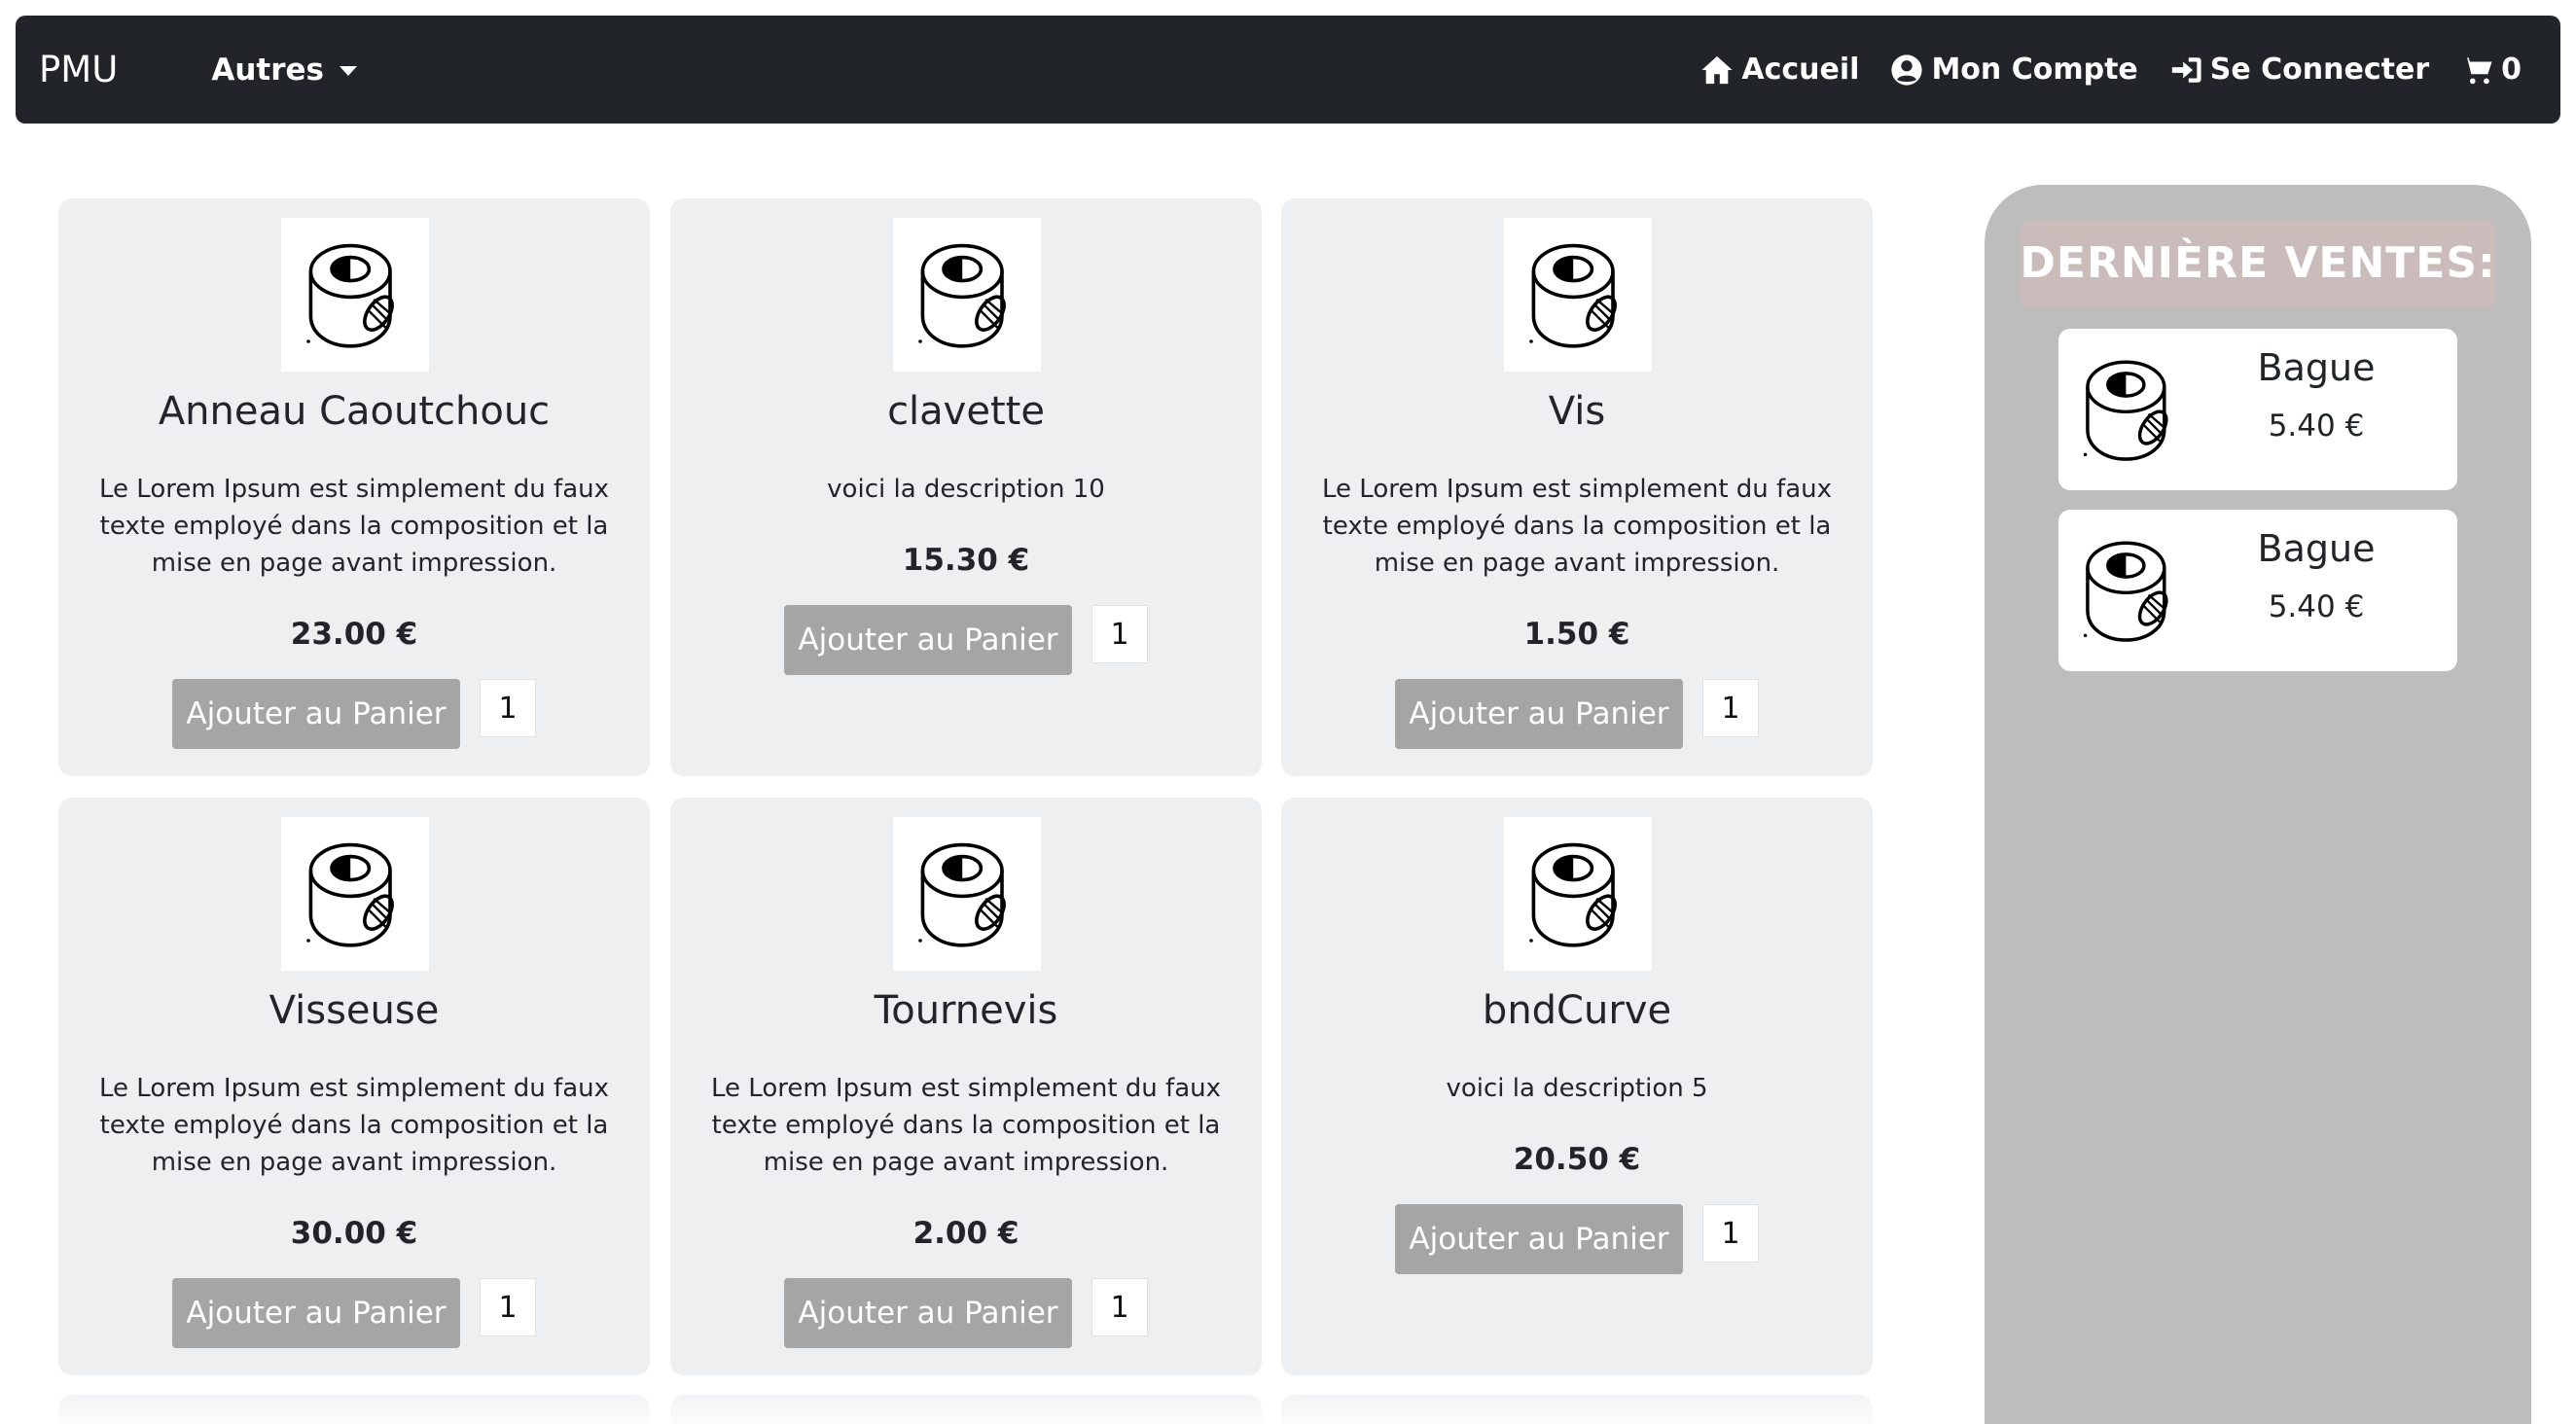 The width and height of the screenshot is (2576, 1424). I want to click on nav-link-accueil: Accueil, so click(1779, 70).